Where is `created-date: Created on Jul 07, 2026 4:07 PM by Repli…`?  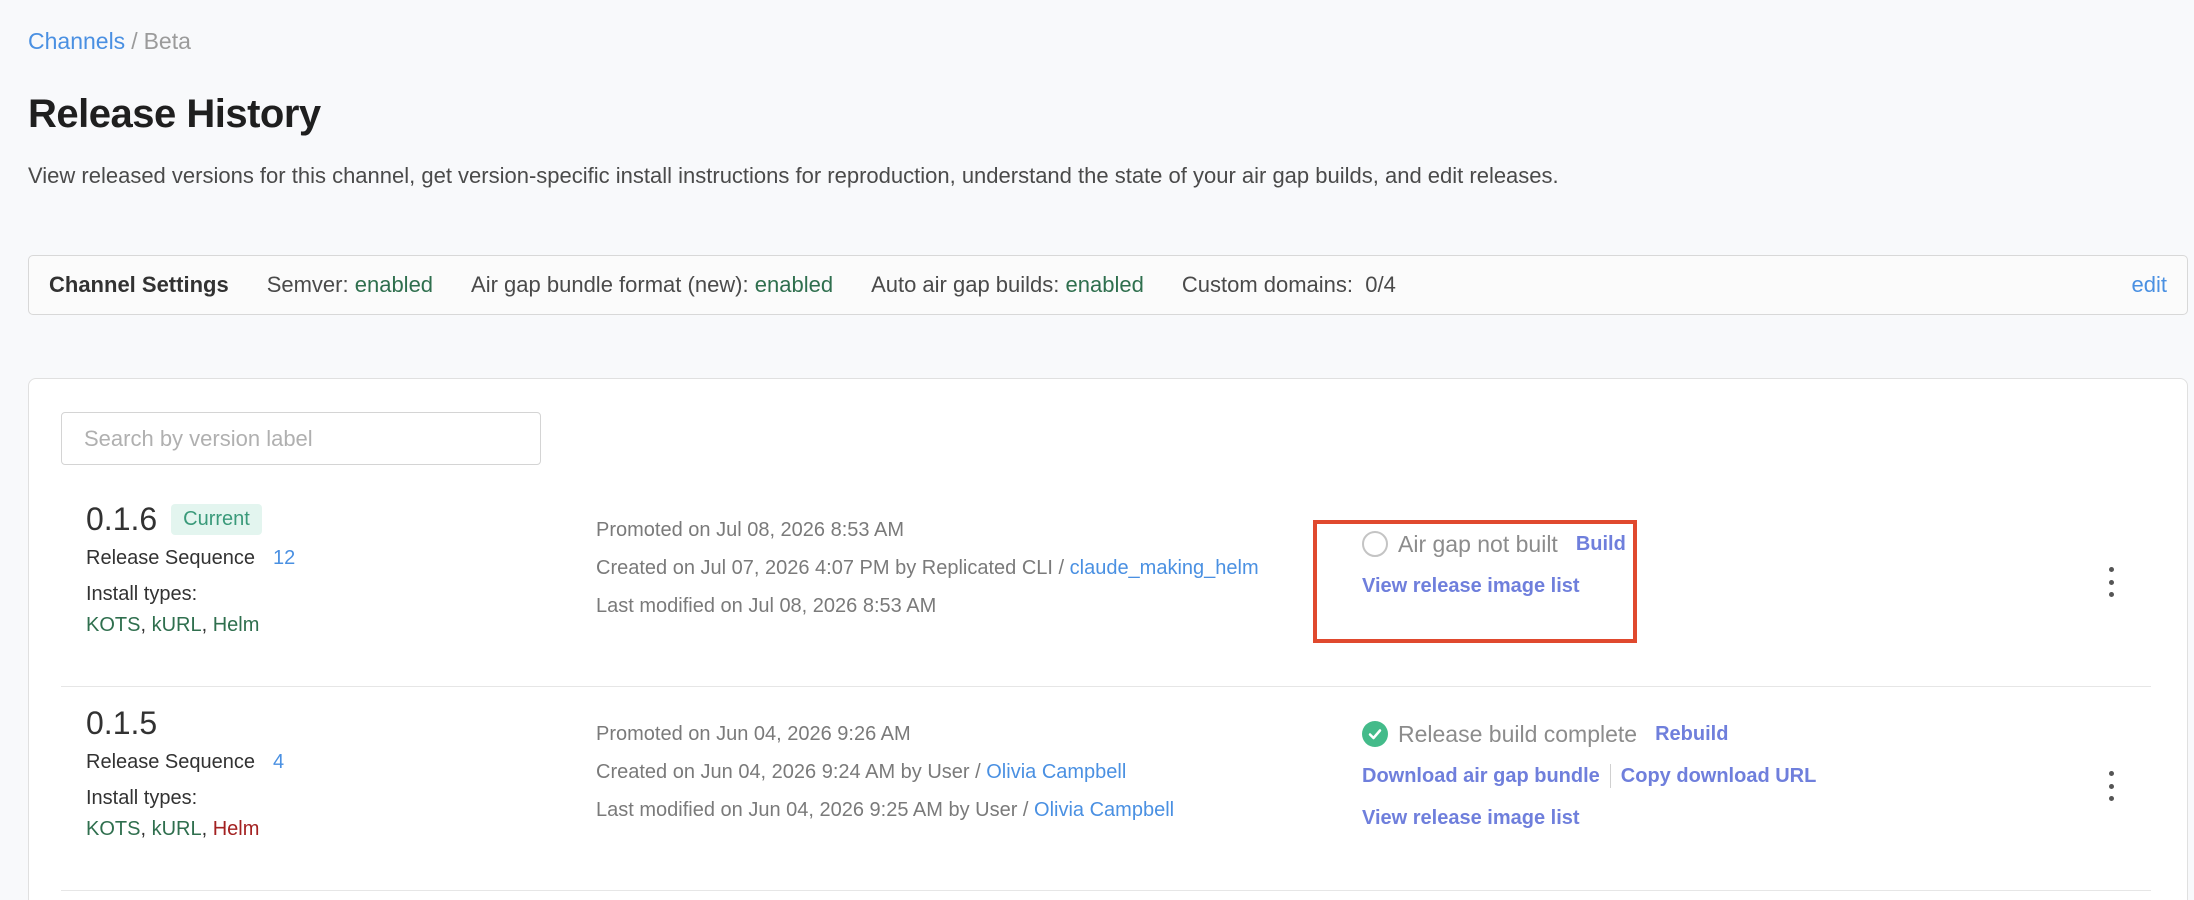 created-date: Created on Jul 07, 2026 4:07 PM by Repli… is located at coordinates (830, 568).